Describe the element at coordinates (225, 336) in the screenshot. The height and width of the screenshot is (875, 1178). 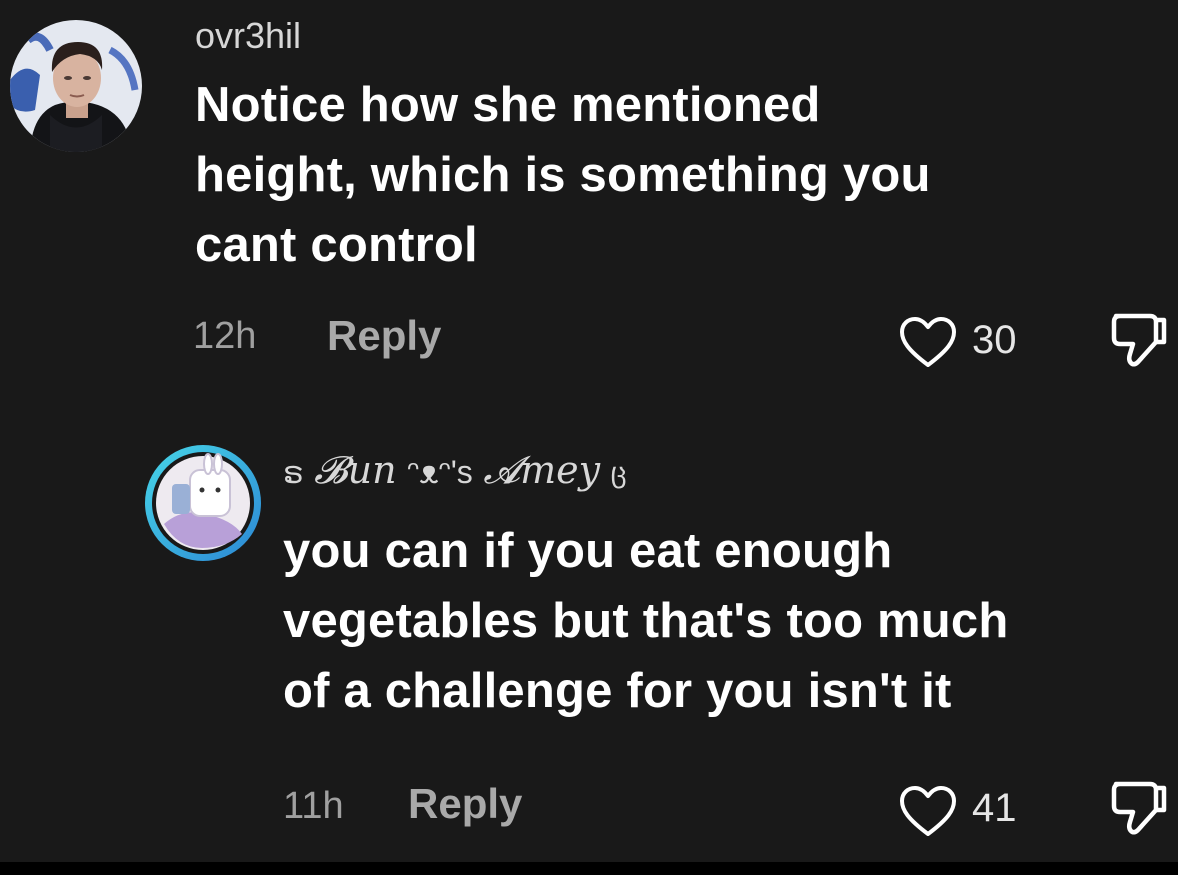
I see `comment-timestamp: 12h` at that location.